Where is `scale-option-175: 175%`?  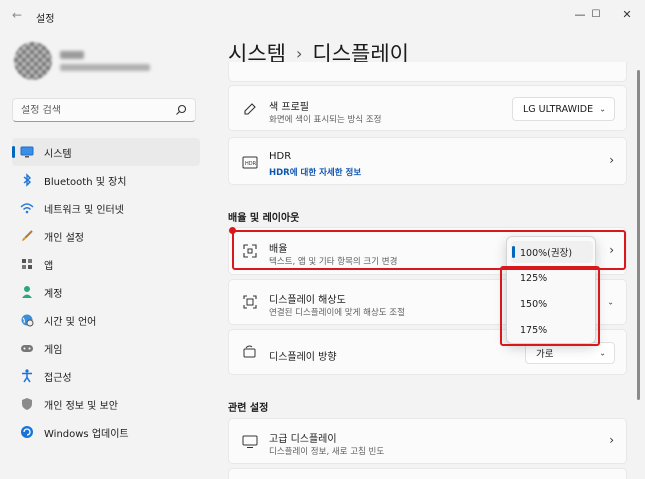 scale-option-175: 175% is located at coordinates (552, 330).